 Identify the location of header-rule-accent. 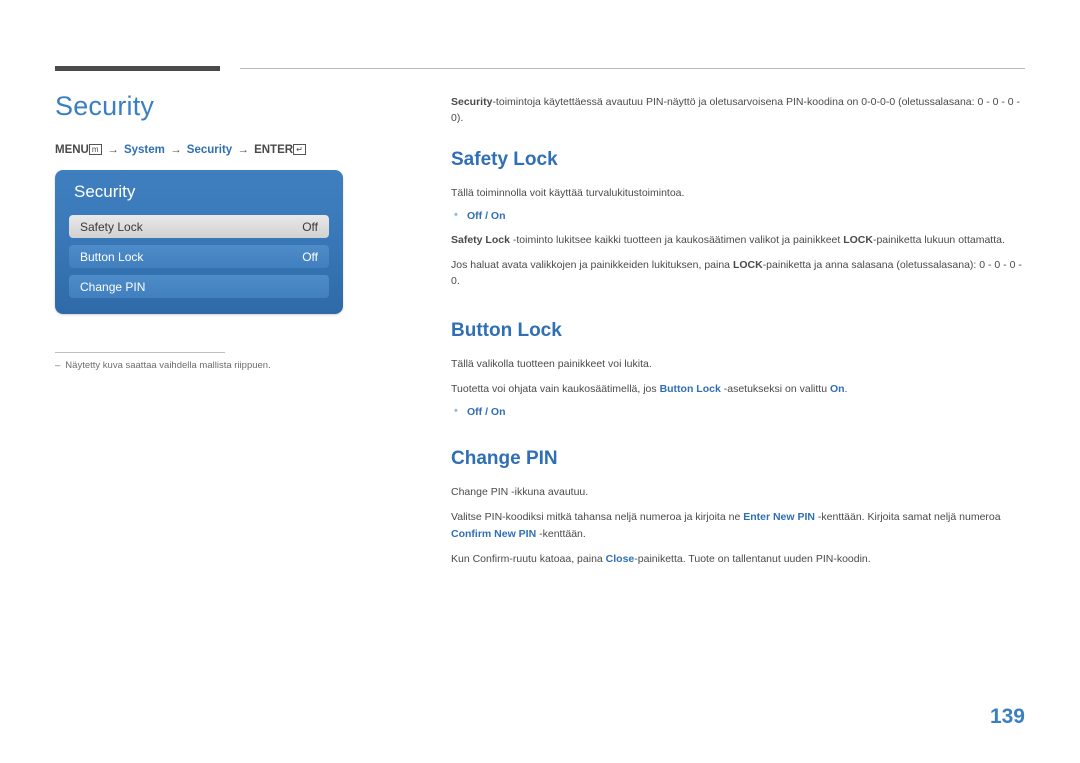
(137, 68).